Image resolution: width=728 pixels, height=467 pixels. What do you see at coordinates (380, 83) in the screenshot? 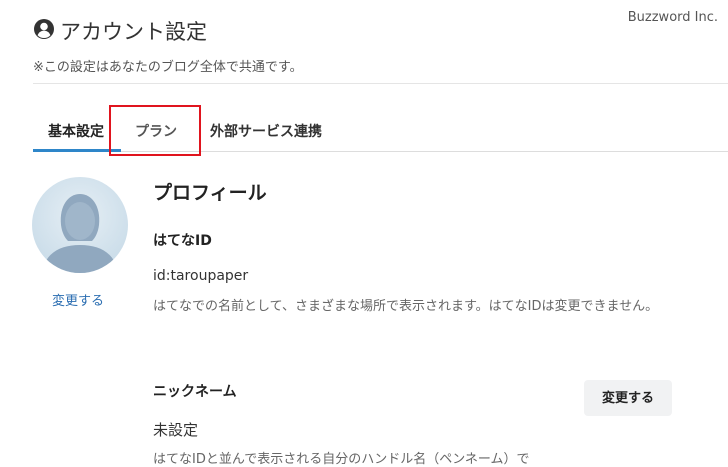
I see `header-divider` at bounding box center [380, 83].